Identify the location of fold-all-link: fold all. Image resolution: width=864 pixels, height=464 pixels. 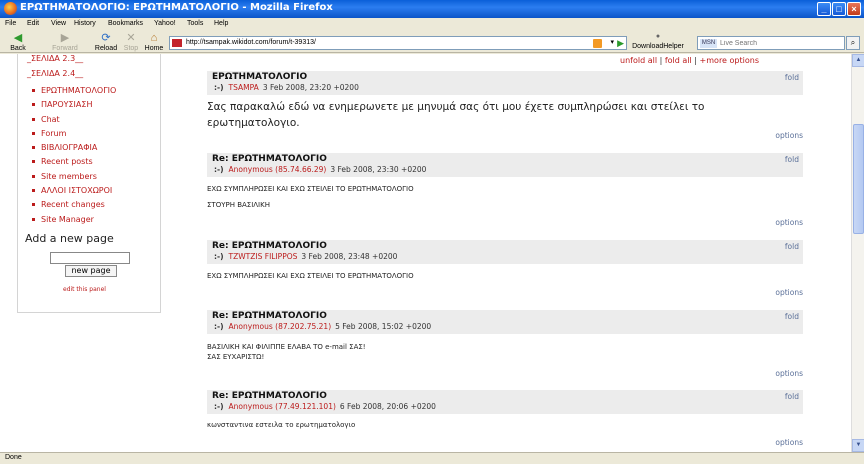
(678, 60).